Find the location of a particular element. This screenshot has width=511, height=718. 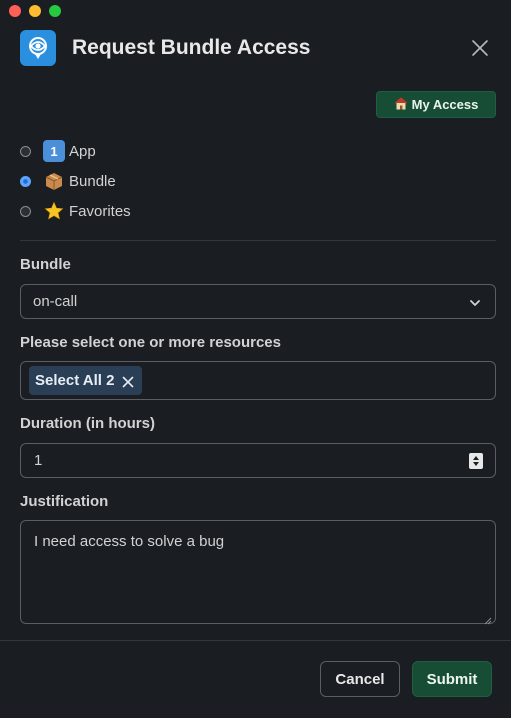

resource-chip-label: Select All 2 is located at coordinates (75, 380).